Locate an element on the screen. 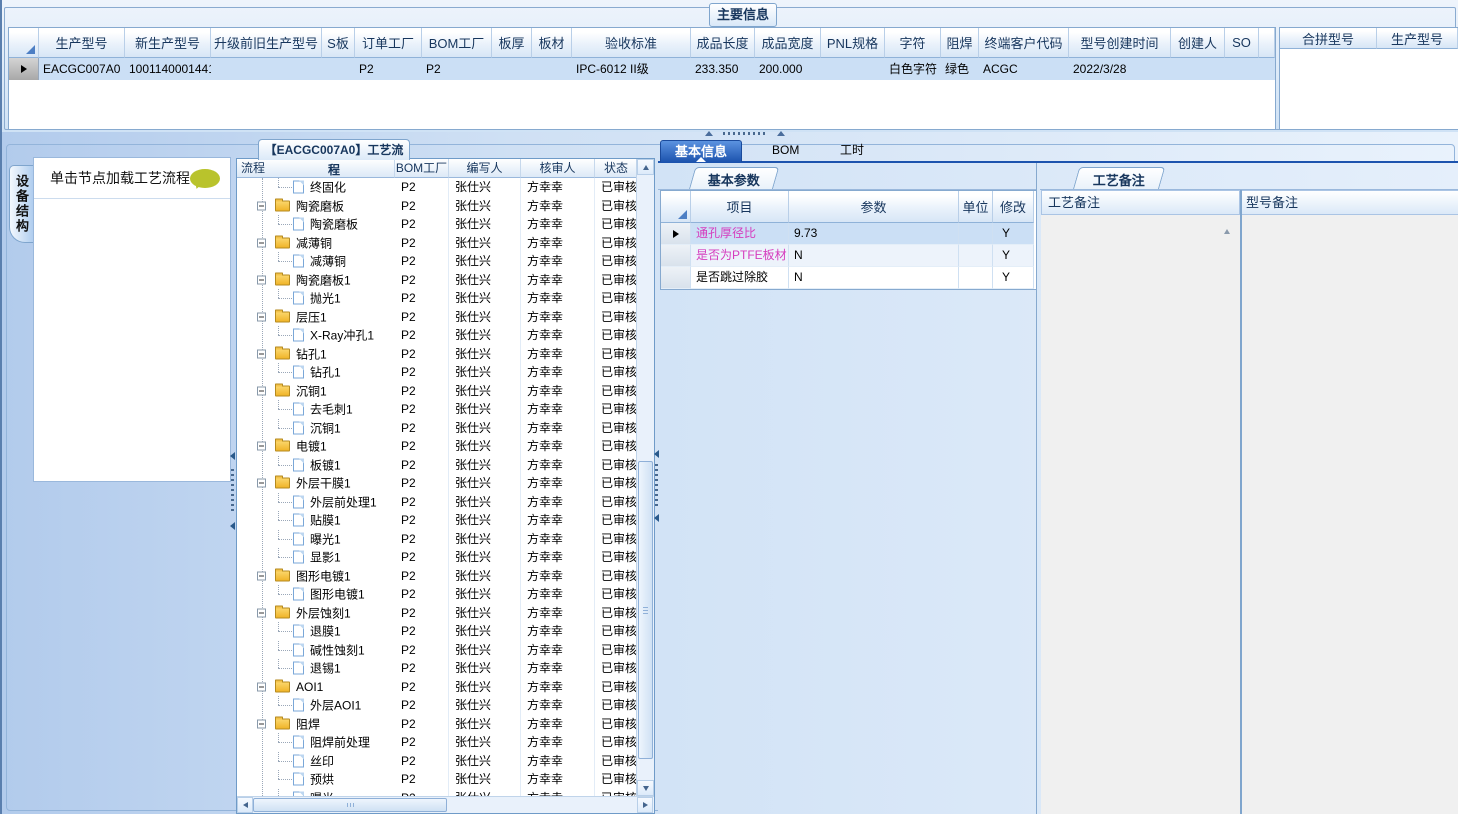  left-splitter is located at coordinates (232, 491).